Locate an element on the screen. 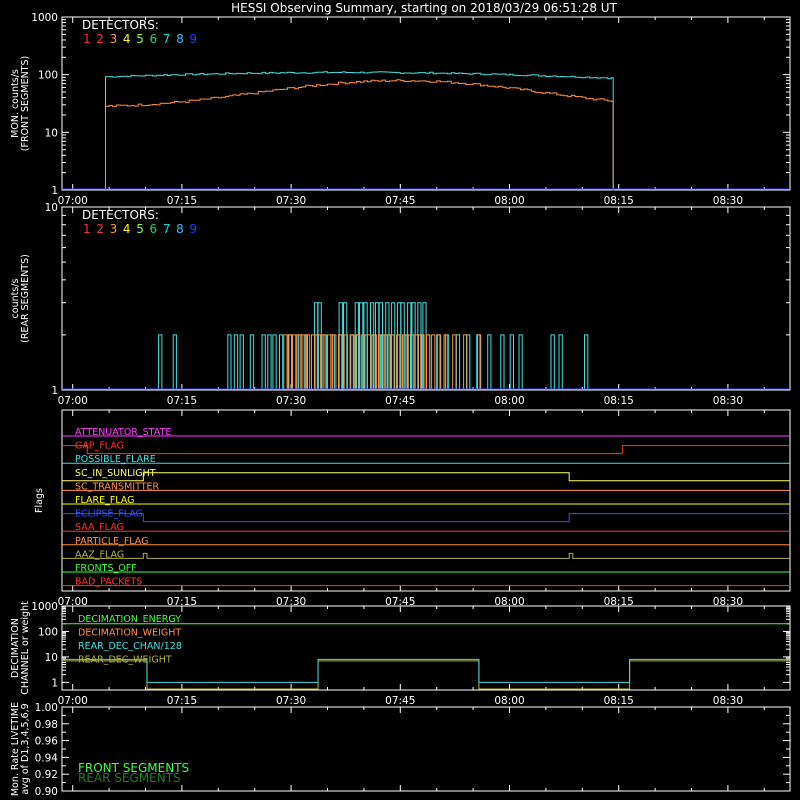  rear-legend-det: 9 is located at coordinates (193, 229).